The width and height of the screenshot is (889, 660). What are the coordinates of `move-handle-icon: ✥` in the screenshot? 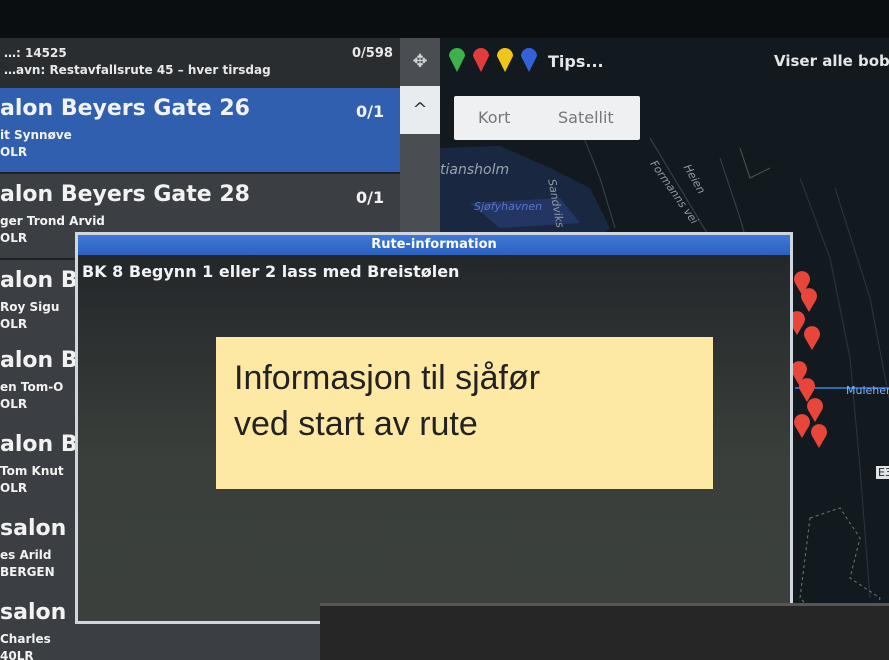 It's located at (420, 62).